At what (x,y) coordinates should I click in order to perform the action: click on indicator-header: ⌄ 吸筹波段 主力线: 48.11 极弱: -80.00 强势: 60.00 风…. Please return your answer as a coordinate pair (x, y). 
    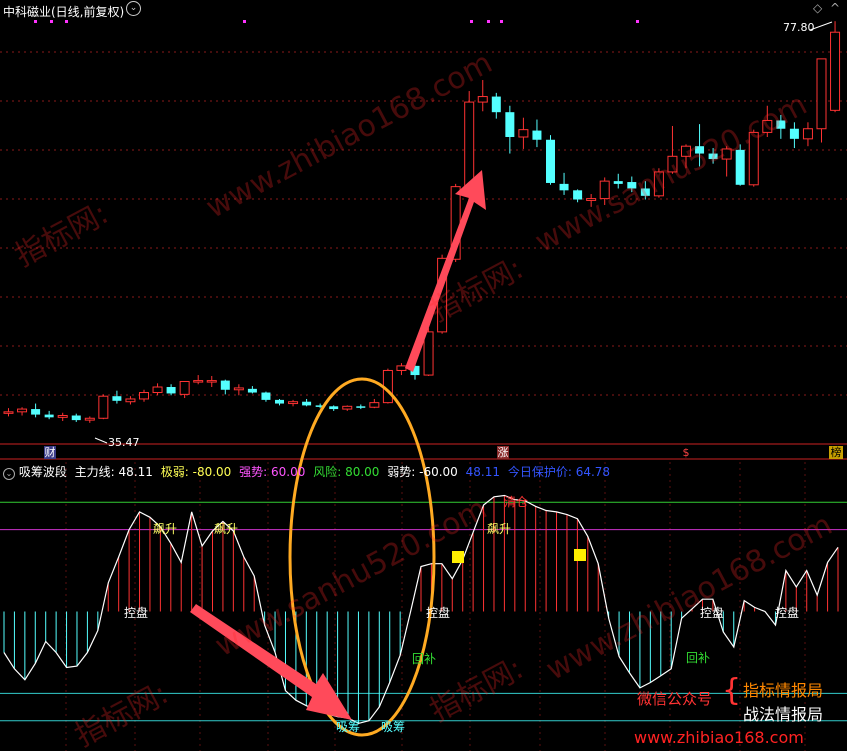
    Looking at the image, I should click on (306, 471).